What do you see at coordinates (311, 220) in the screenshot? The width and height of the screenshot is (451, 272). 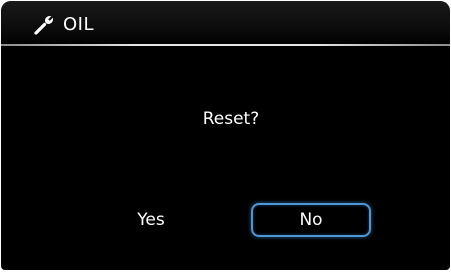 I see `no-button: No` at bounding box center [311, 220].